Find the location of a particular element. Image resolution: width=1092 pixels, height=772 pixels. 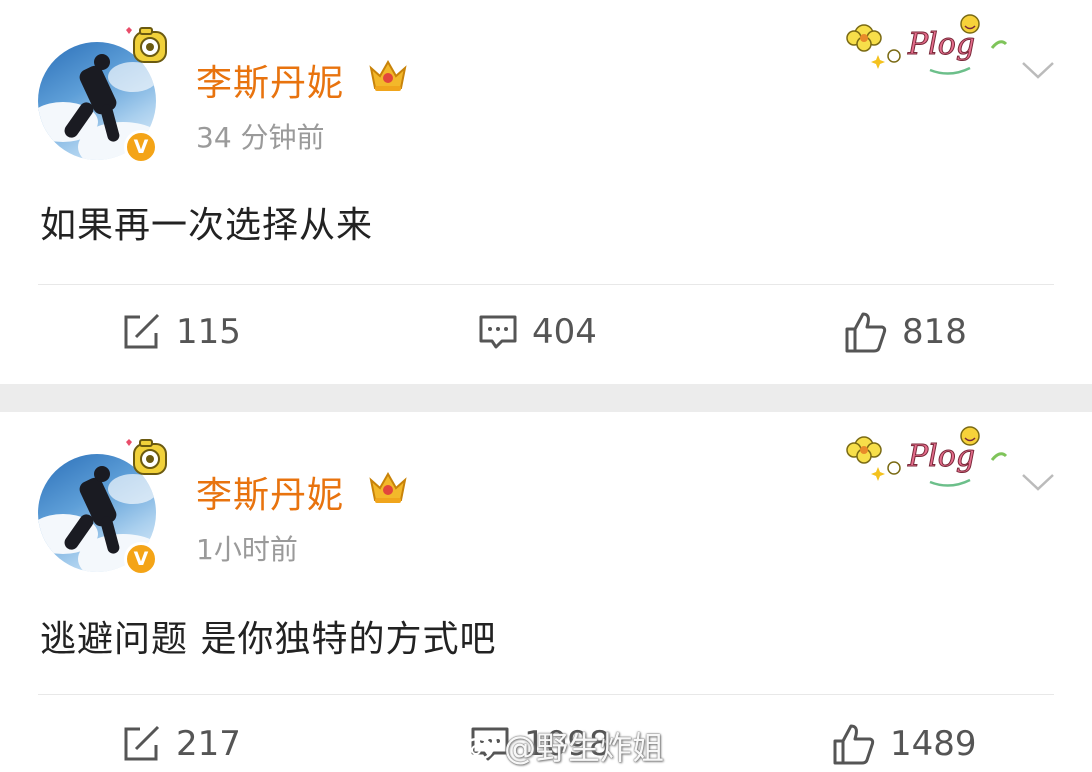

comment-icon is located at coordinates (498, 332).